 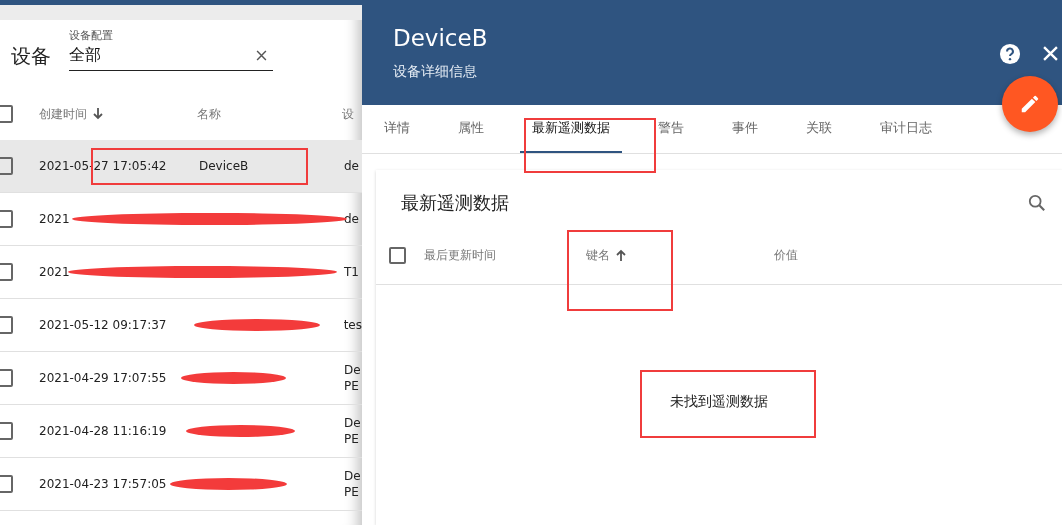 I want to click on tab: 关联, so click(x=819, y=129).